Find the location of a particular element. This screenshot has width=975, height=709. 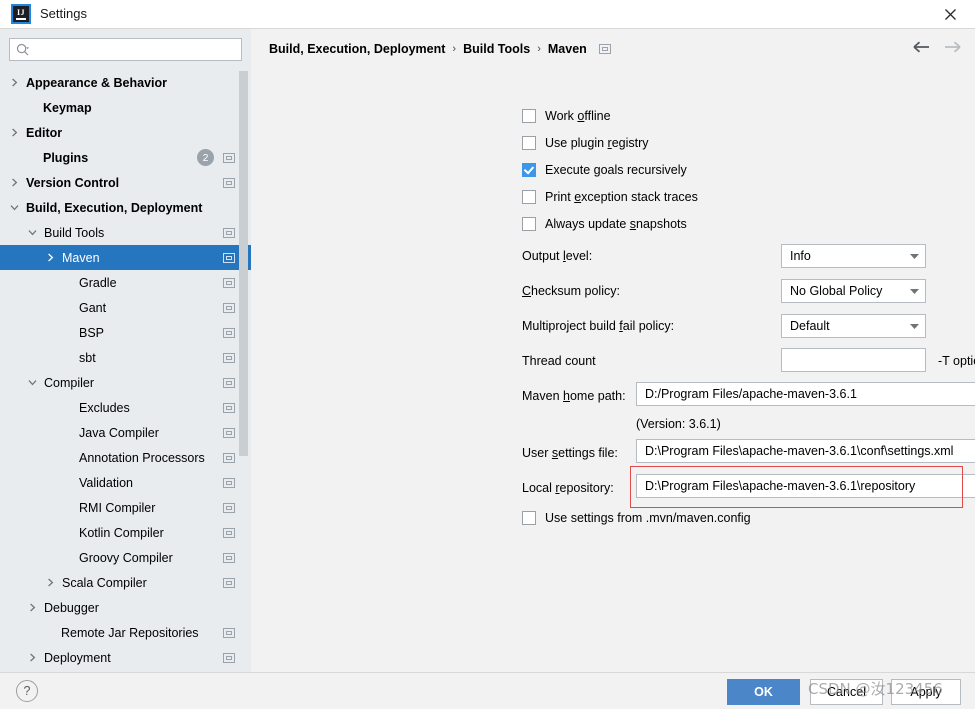

sidebar-item-bsp: BSP is located at coordinates (125, 332).